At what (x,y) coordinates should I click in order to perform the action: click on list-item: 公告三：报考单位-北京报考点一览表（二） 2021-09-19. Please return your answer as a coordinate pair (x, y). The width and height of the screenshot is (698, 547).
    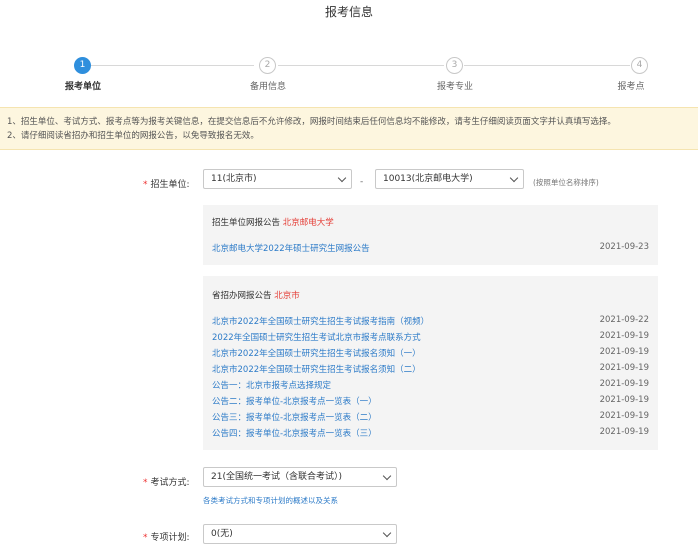
    Looking at the image, I should click on (430, 417).